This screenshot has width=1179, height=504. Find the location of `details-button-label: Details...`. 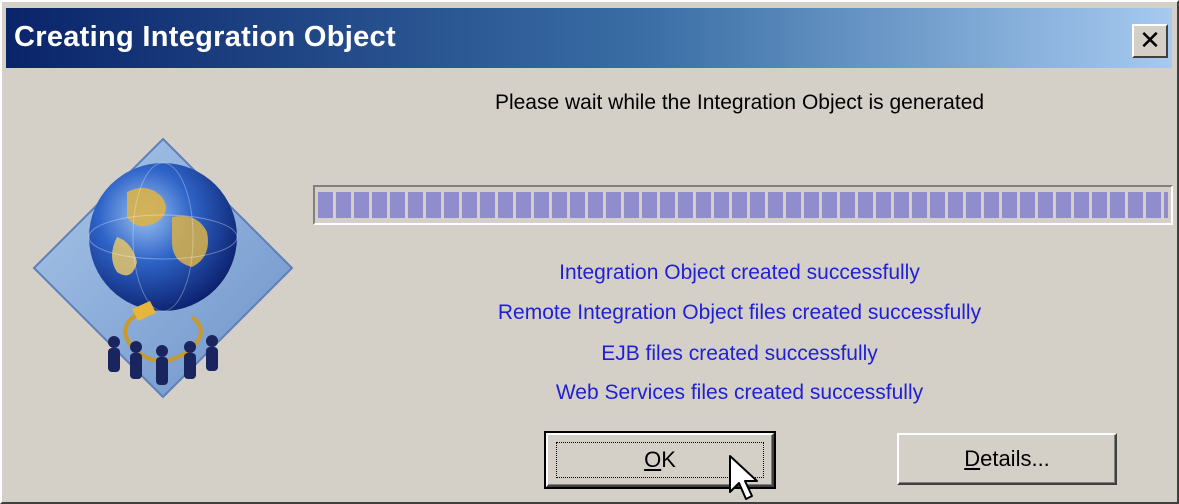

details-button-label: Details... is located at coordinates (1007, 458).